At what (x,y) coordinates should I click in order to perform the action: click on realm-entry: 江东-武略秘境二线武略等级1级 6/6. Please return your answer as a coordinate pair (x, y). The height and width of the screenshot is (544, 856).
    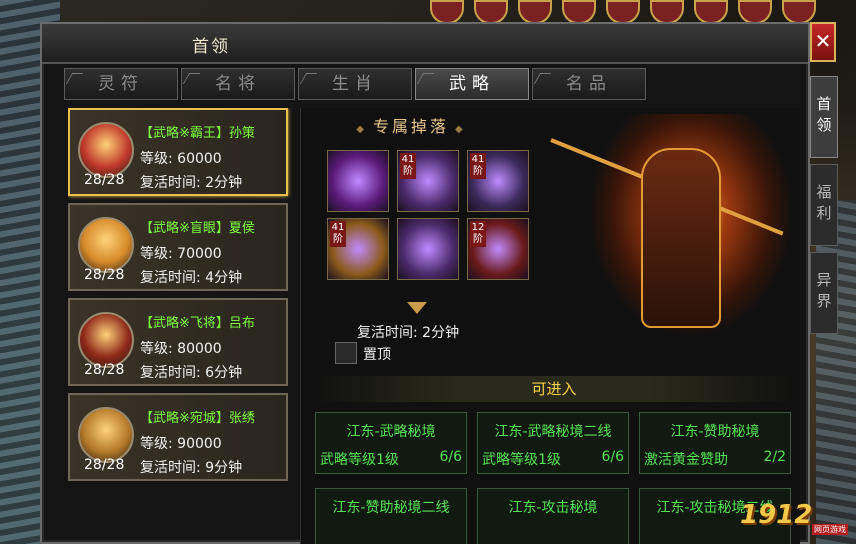
    Looking at the image, I should click on (553, 443).